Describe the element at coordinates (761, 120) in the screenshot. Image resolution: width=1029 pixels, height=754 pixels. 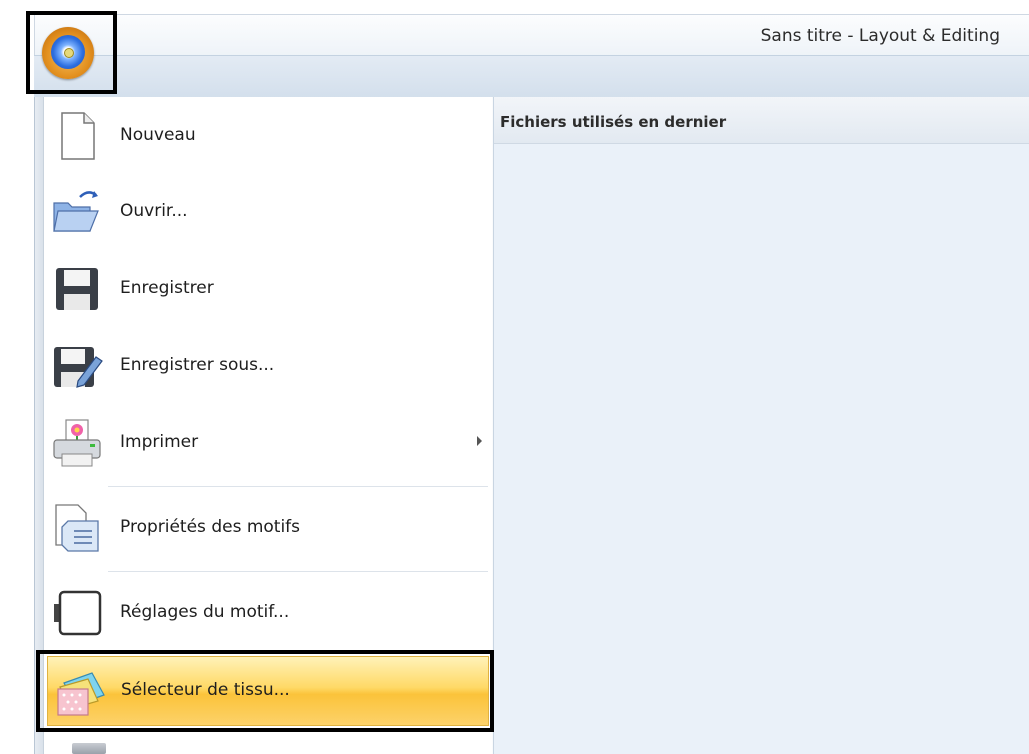
I see `recent-files-header: Fichiers utilisés en dernier` at that location.